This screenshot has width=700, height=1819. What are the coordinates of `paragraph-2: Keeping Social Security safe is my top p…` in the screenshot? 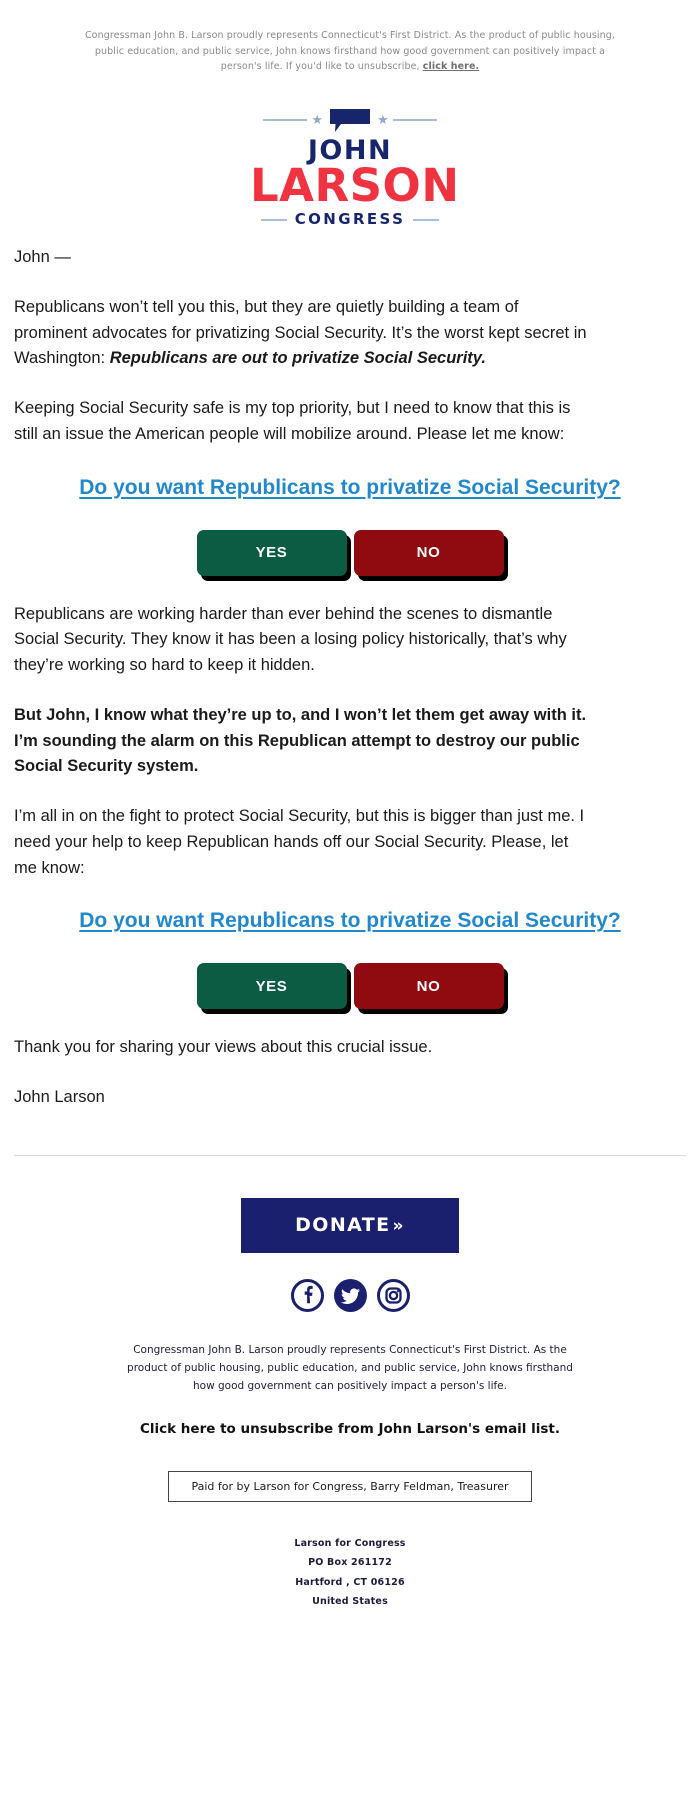 It's located at (292, 421).